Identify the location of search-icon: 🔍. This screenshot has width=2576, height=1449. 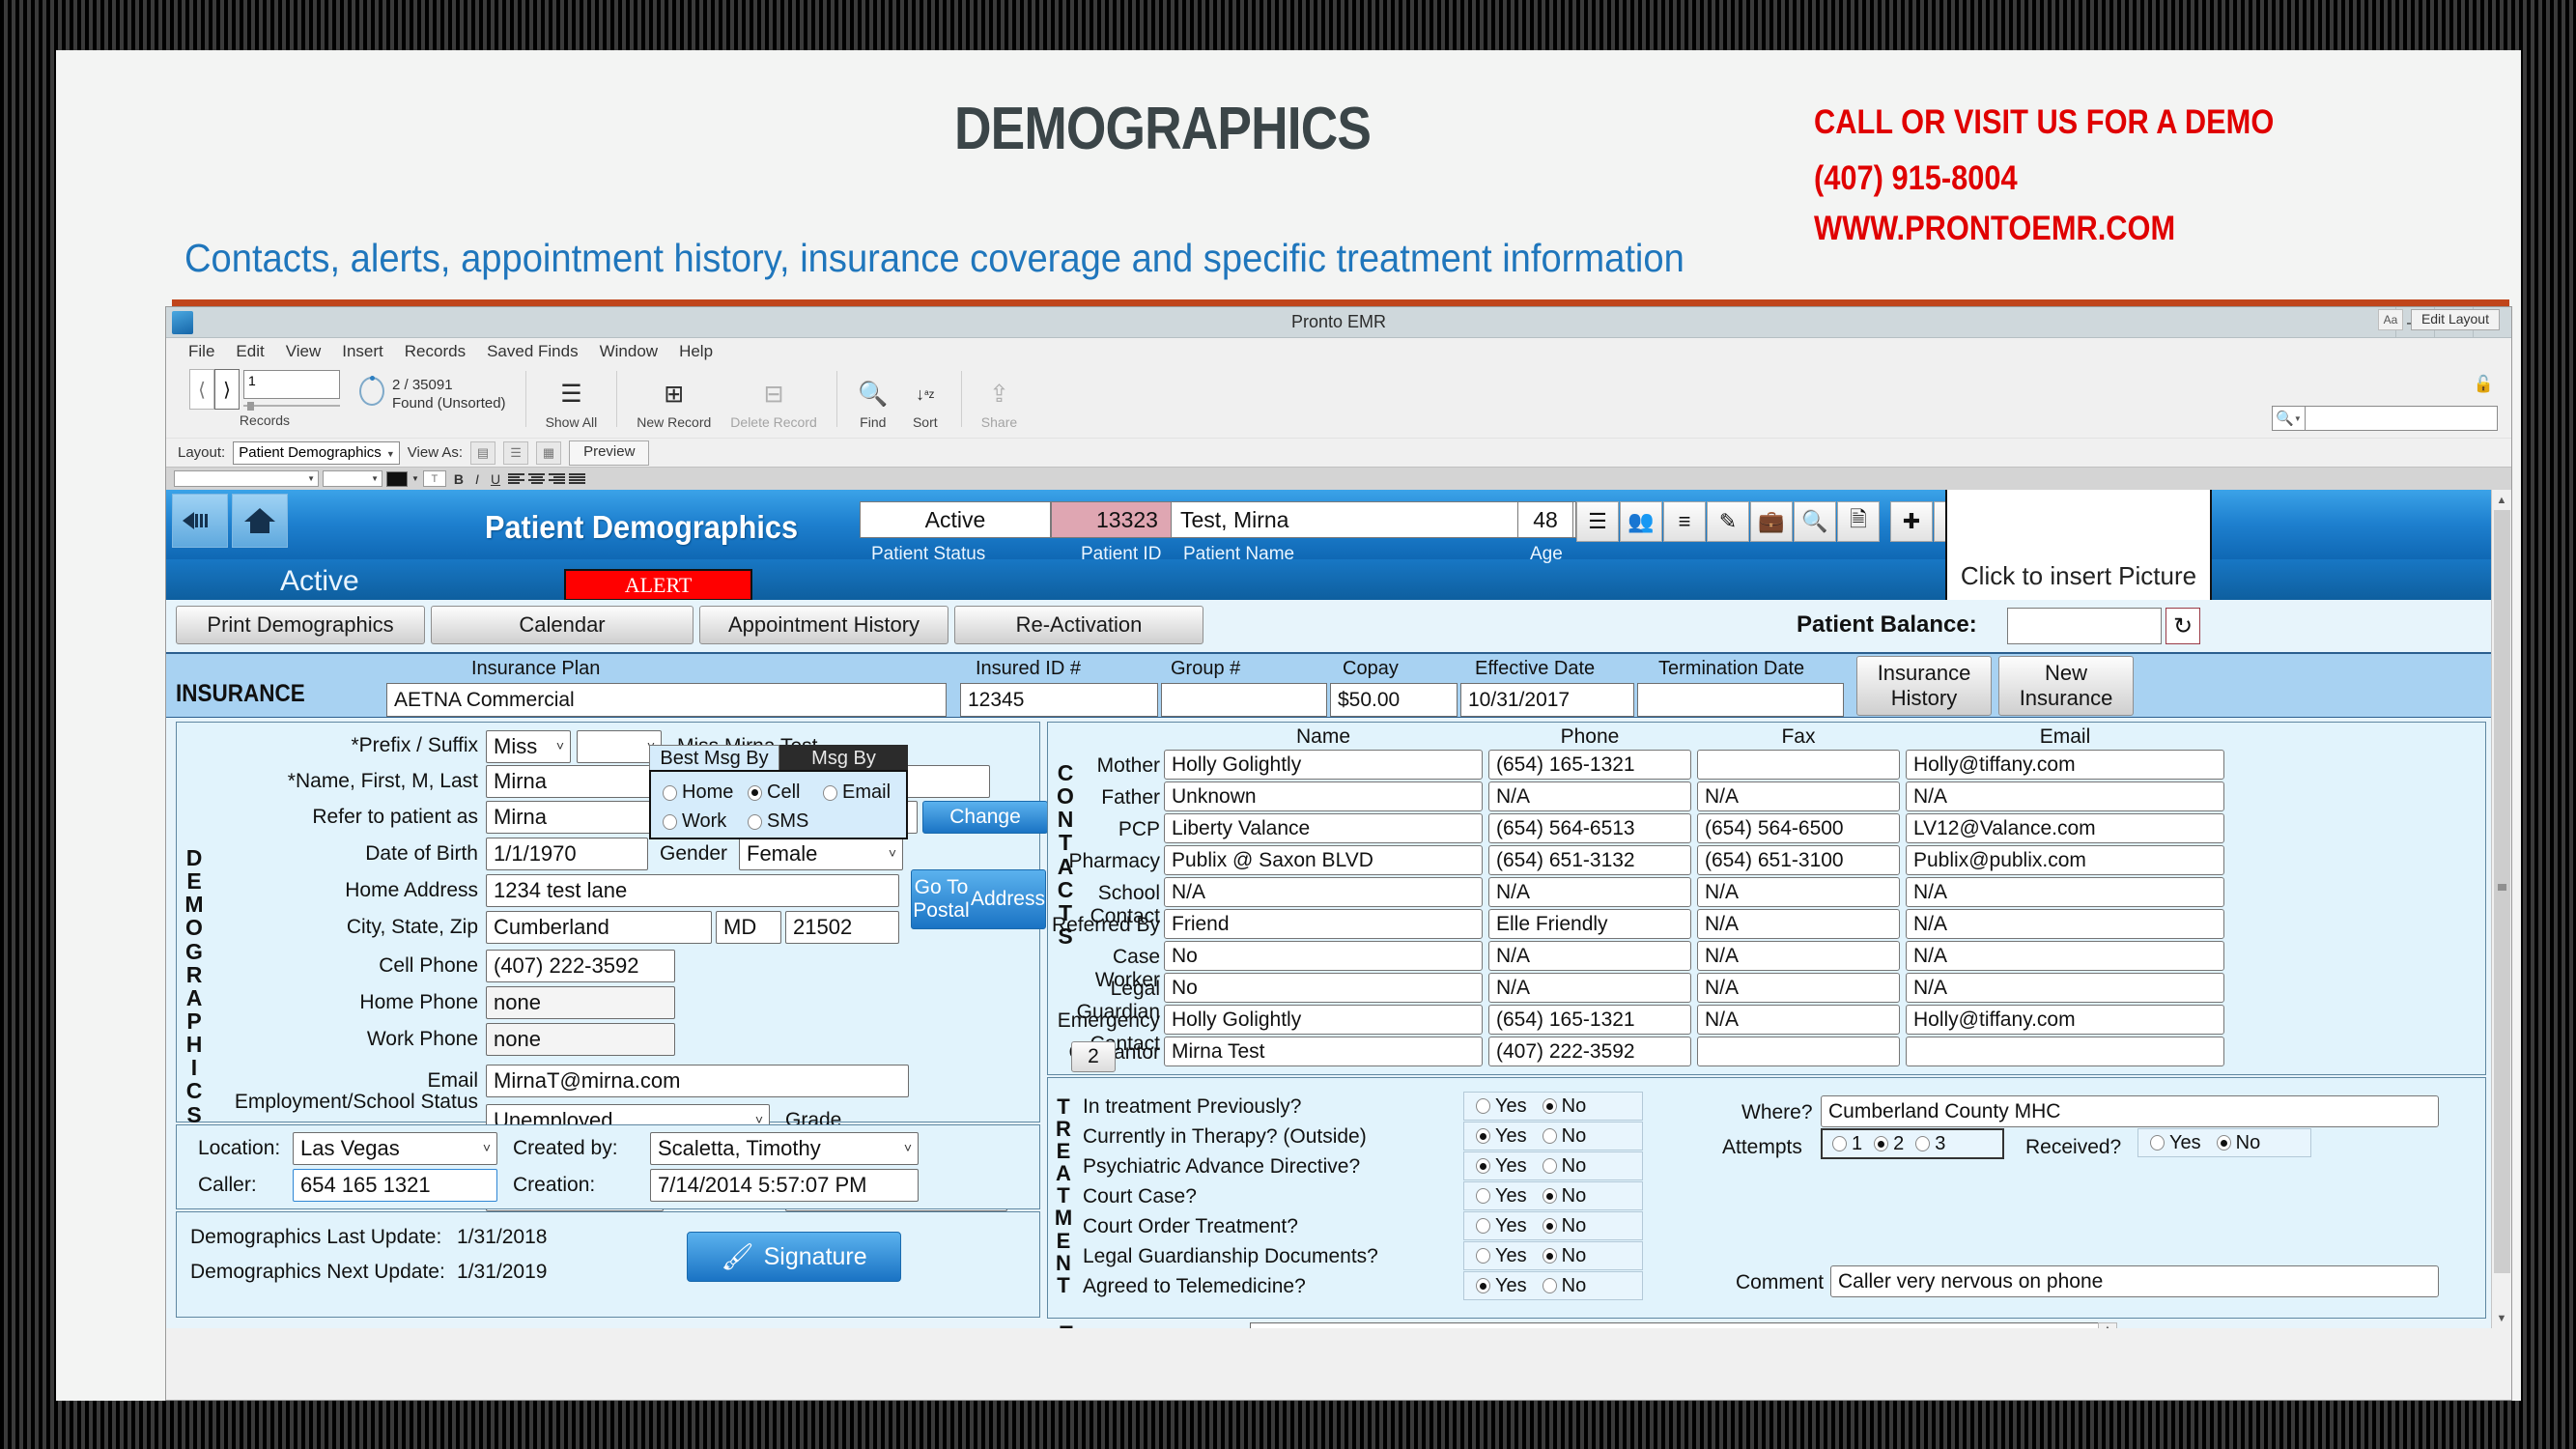
(1815, 521).